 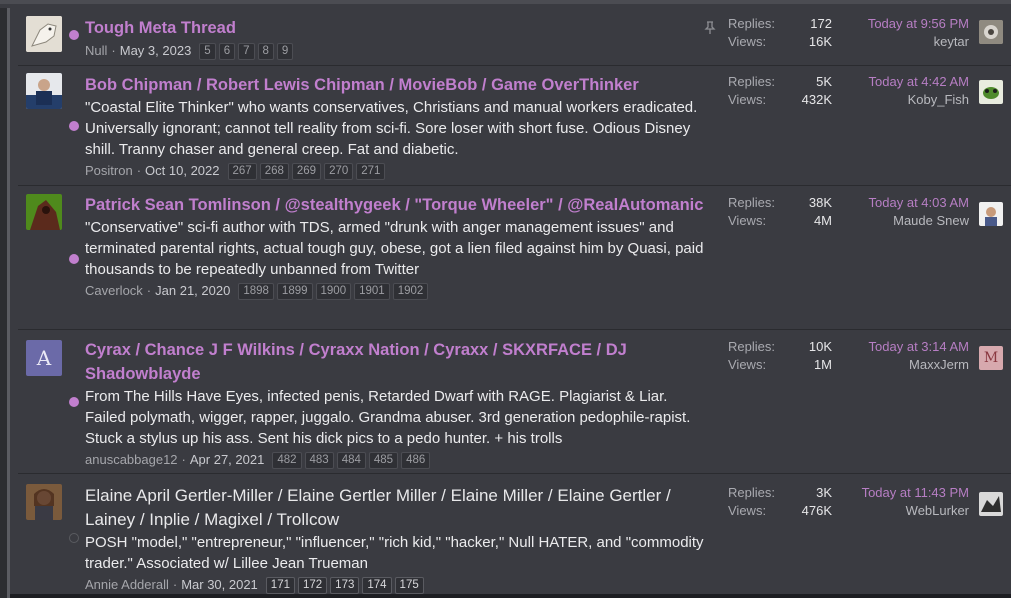 What do you see at coordinates (889, 365) in the screenshot?
I see `latest-user: MaxxJerm` at bounding box center [889, 365].